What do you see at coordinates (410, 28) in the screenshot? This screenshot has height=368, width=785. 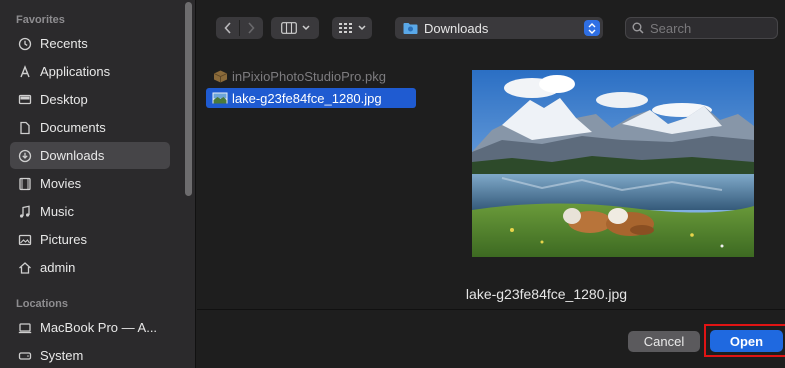 I see `folder-icon` at bounding box center [410, 28].